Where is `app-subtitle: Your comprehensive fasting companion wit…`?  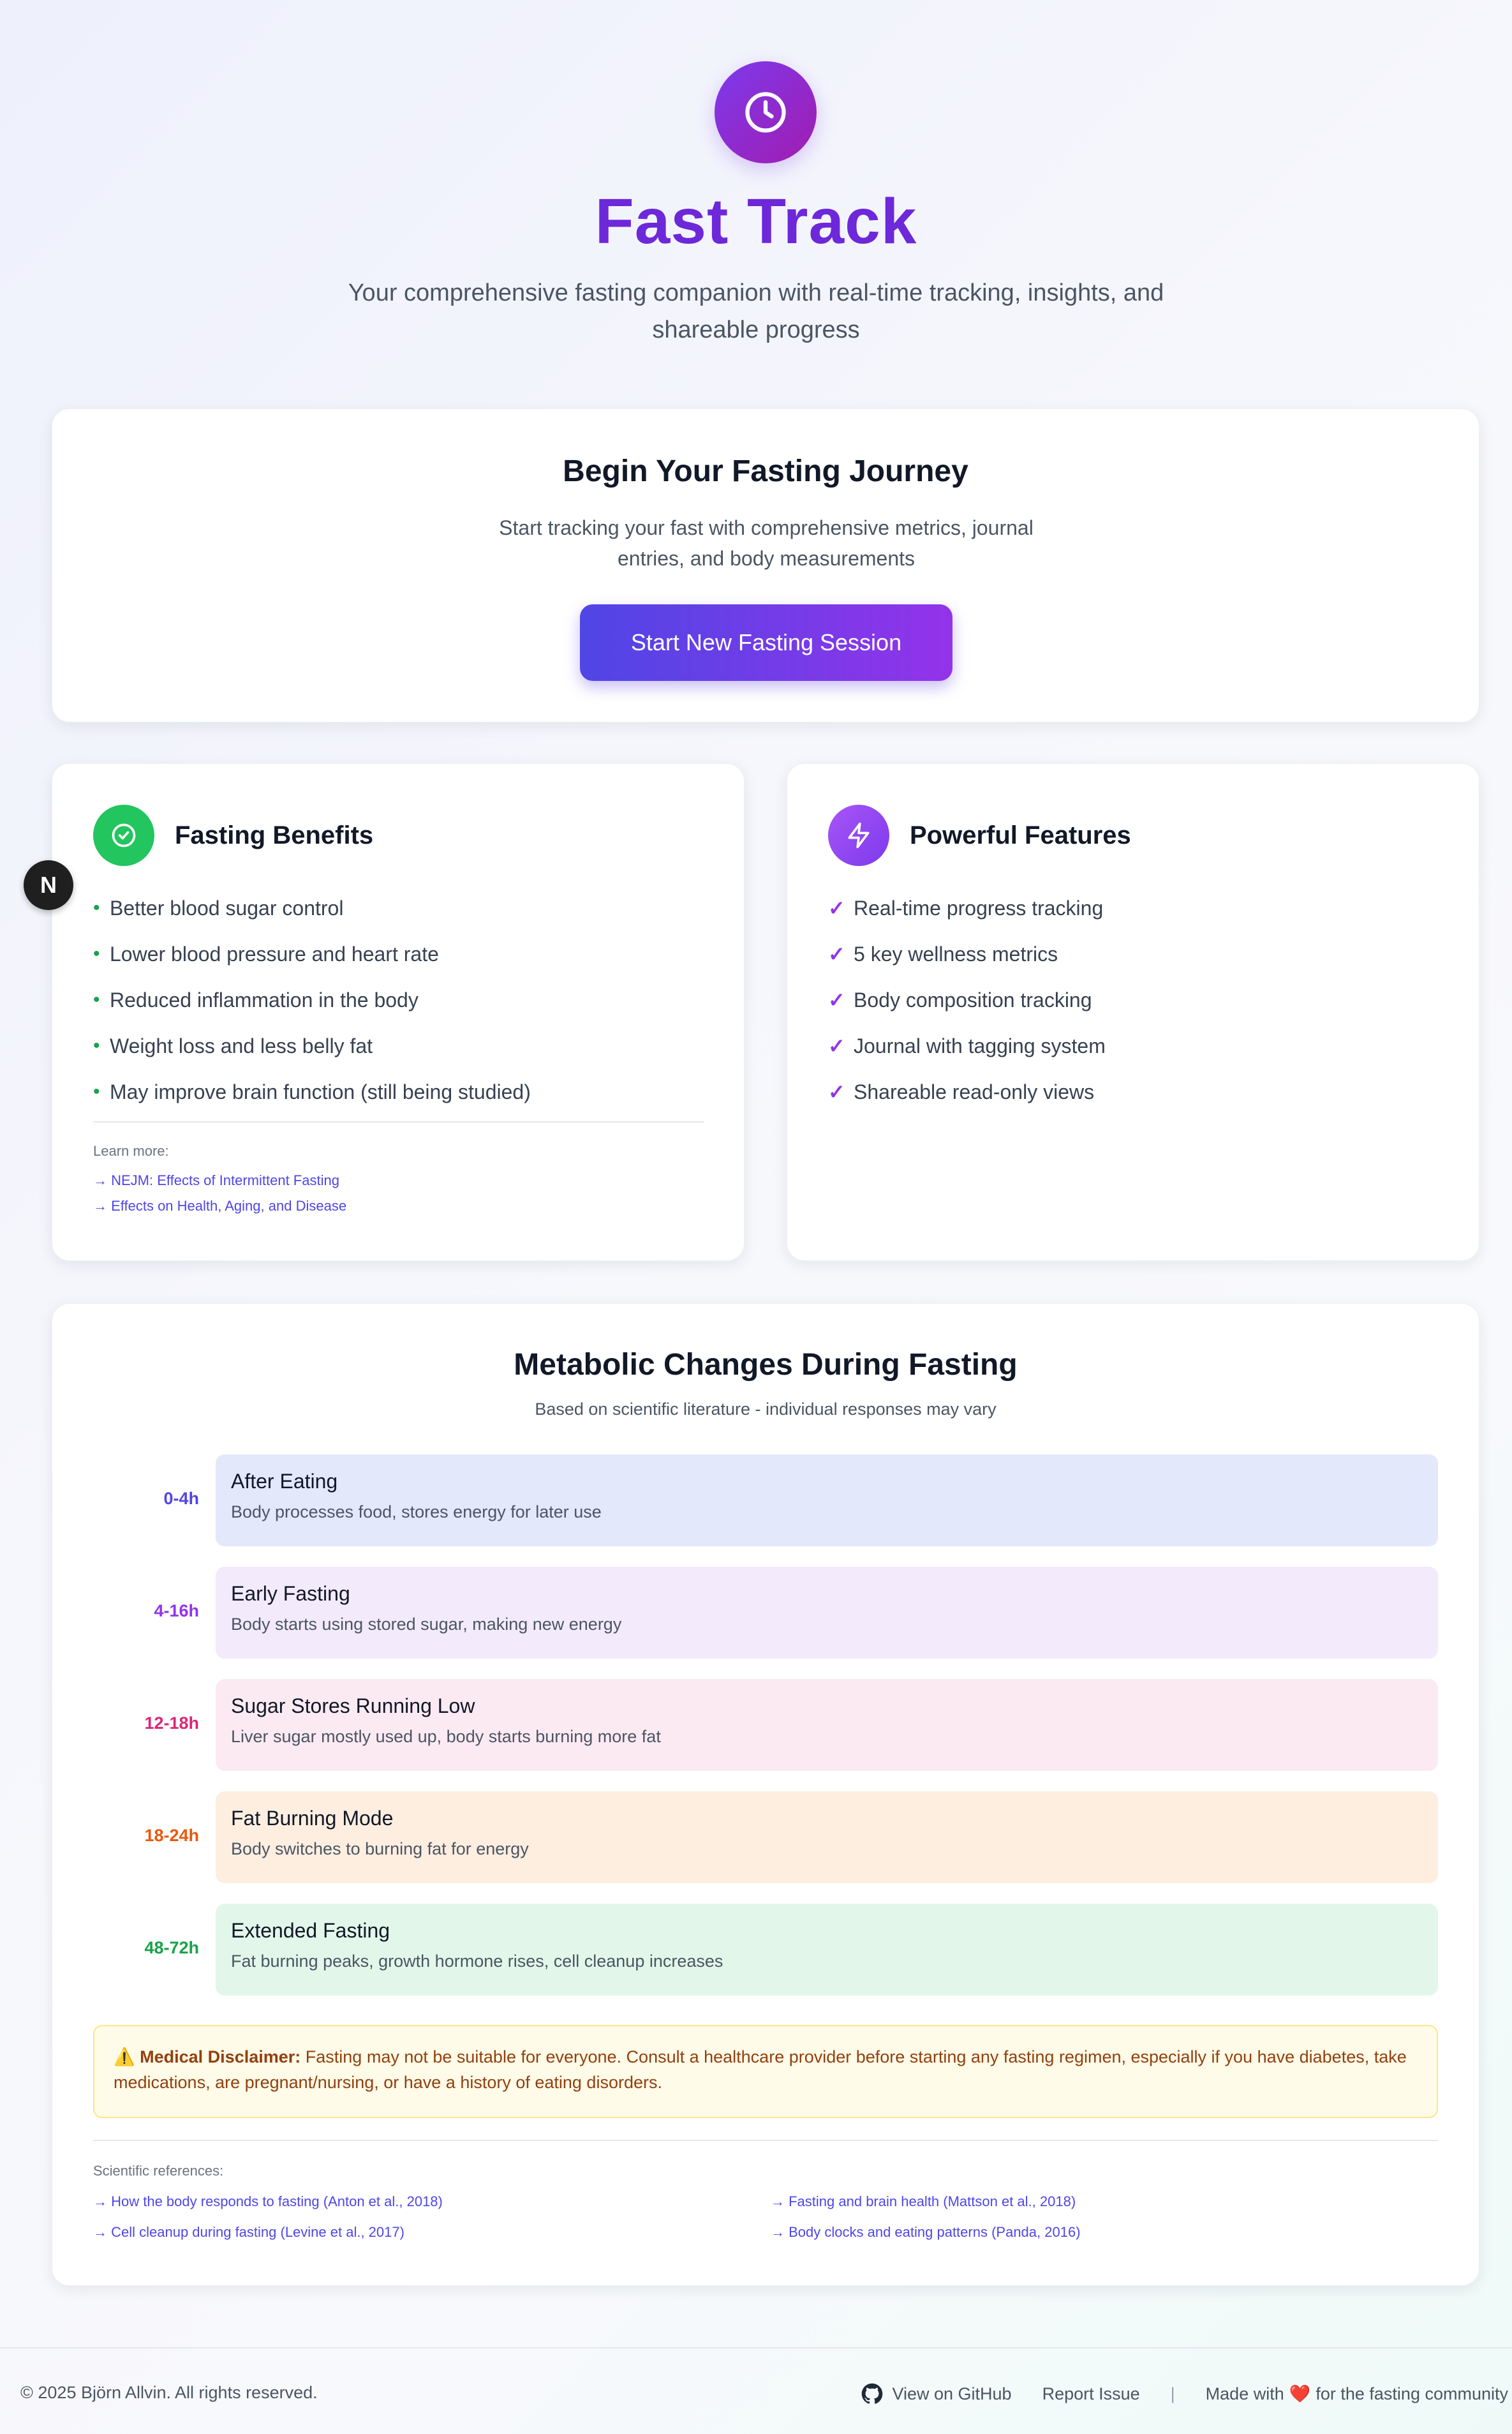
app-subtitle: Your comprehensive fasting companion wit… is located at coordinates (756, 311).